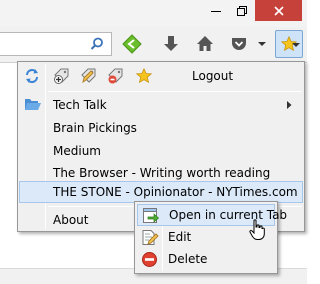 The height and width of the screenshot is (284, 320). Describe the element at coordinates (212, 76) in the screenshot. I see `logout-button: Logout` at that location.